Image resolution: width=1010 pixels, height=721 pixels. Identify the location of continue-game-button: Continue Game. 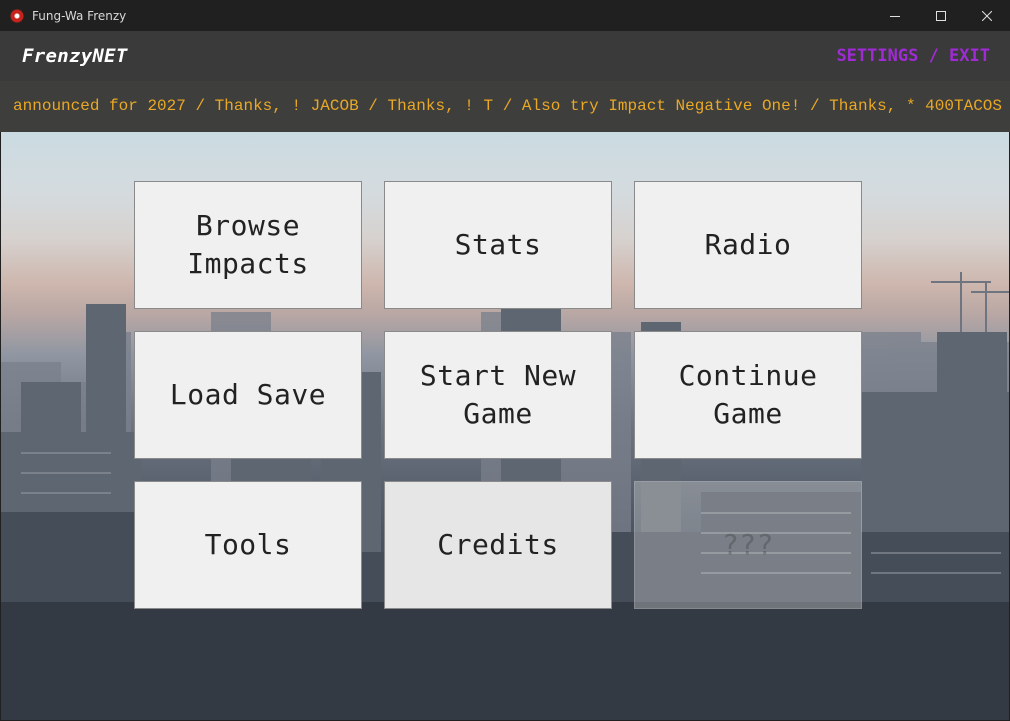
(748, 395).